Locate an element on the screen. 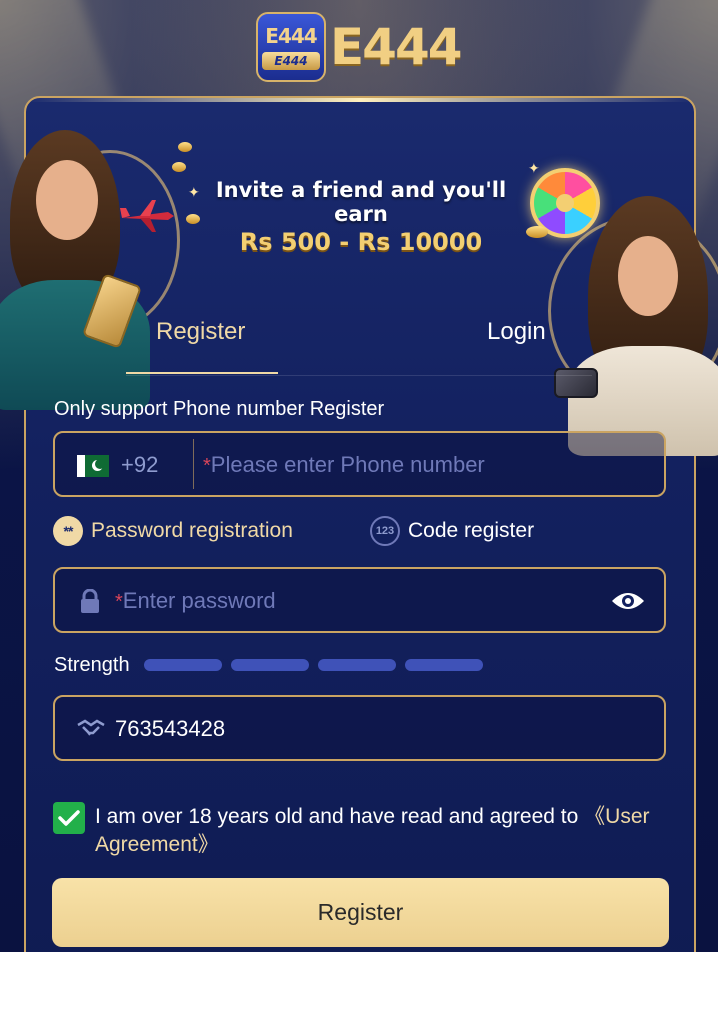 This screenshot has height=1024, width=718. phone-field: +92 *Please enter Phone number is located at coordinates (359, 464).